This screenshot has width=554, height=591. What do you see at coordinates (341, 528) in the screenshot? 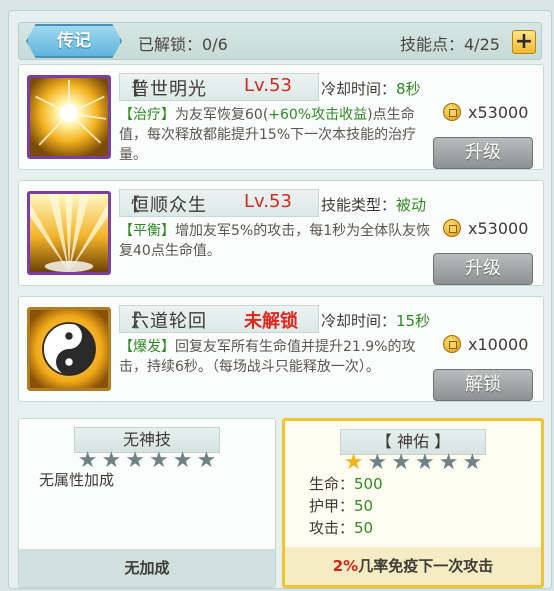
I see `stat-attack: 攻击：50` at bounding box center [341, 528].